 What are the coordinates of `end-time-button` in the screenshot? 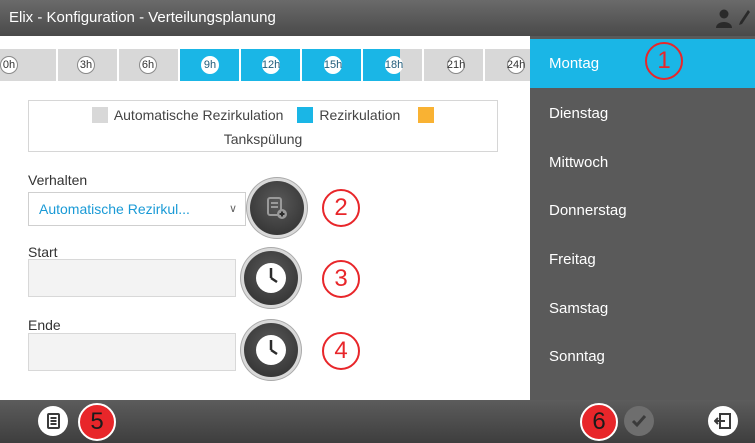 It's located at (271, 350).